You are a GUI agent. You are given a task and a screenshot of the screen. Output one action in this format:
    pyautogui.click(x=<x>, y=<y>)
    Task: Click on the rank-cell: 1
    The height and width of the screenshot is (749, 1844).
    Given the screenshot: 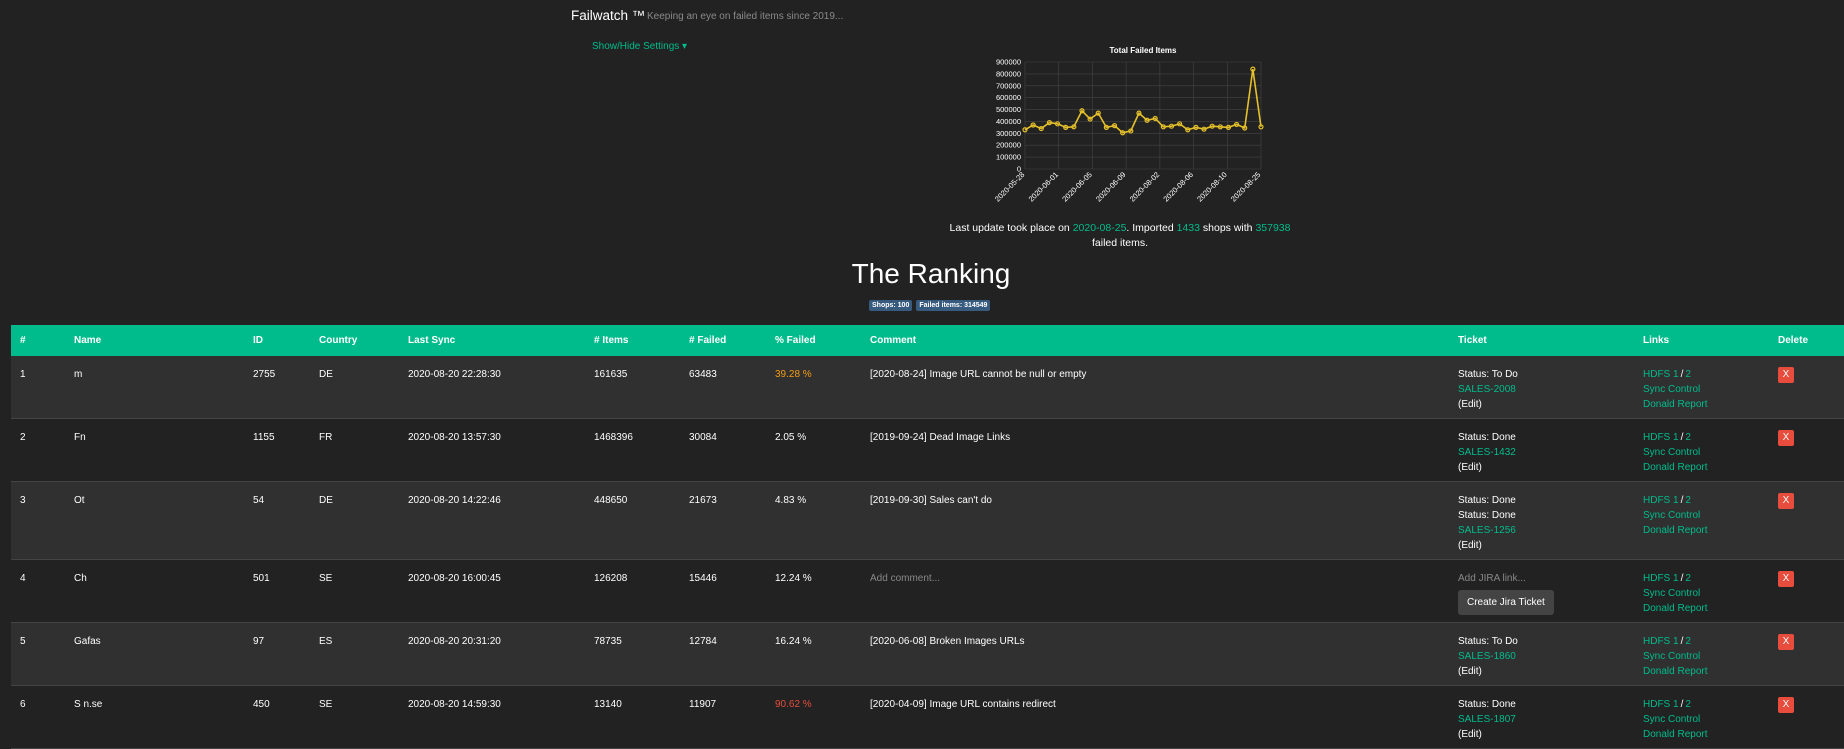 What is the action you would take?
    pyautogui.click(x=23, y=374)
    